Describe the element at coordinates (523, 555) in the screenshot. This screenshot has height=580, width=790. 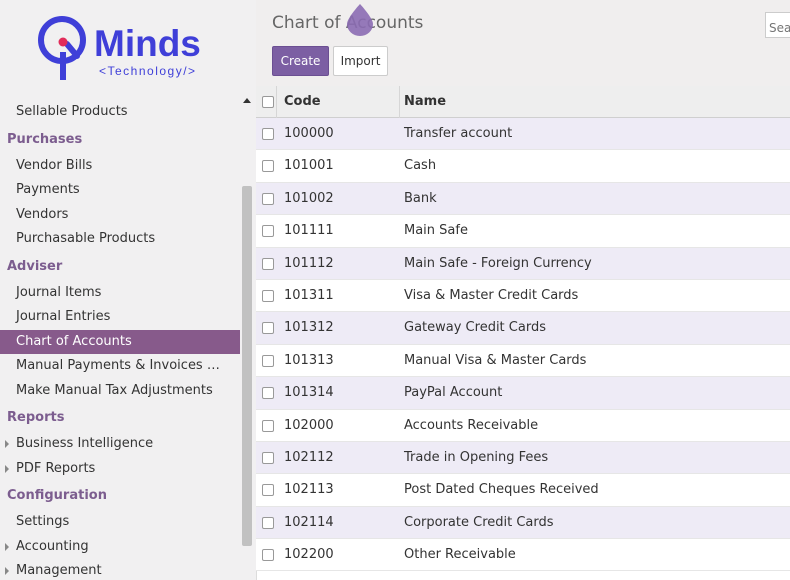
I see `table-row: 102200 Other Receivable` at that location.